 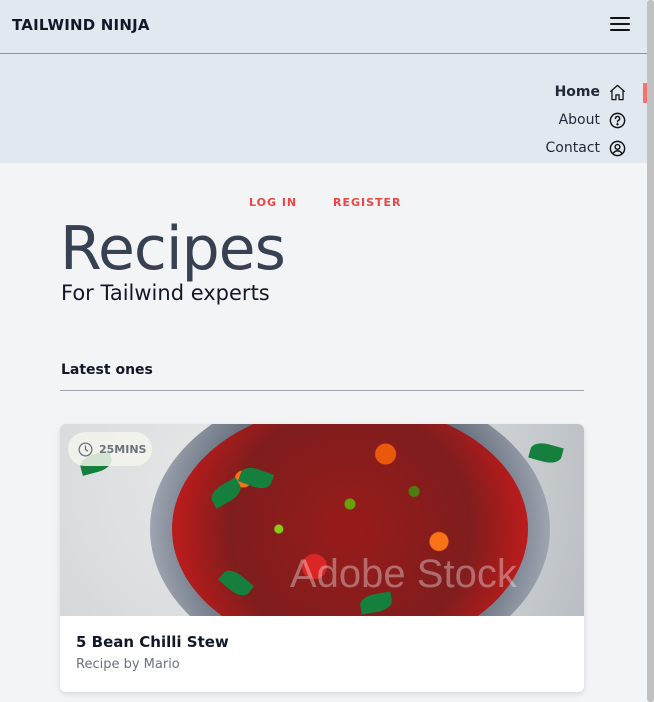 I want to click on page-subtitle: For Tailwind experts, so click(x=165, y=293).